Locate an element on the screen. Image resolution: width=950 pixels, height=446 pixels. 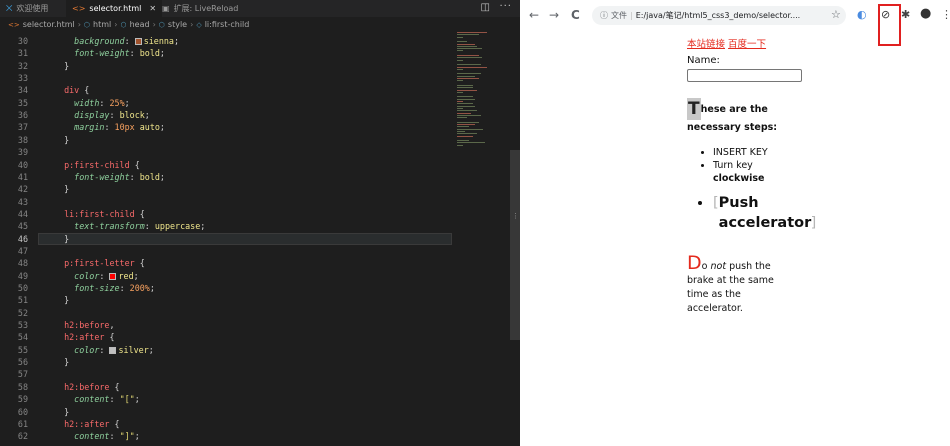
code-line: 44 li:first-child { is located at coordinates (255, 214).